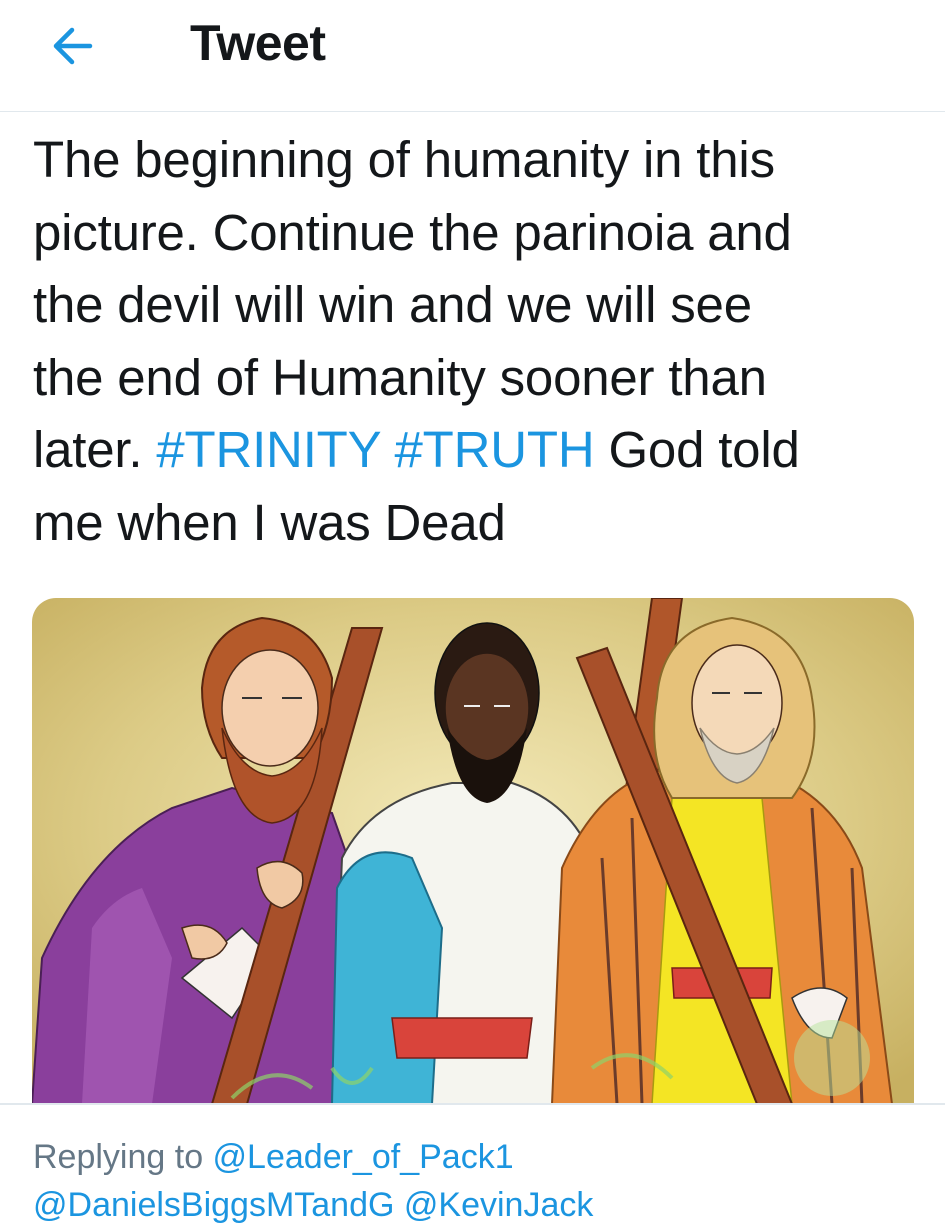 The height and width of the screenshot is (1225, 945). Describe the element at coordinates (363, 1157) in the screenshot. I see `mention-link: @Leader_of_Pack1` at that location.